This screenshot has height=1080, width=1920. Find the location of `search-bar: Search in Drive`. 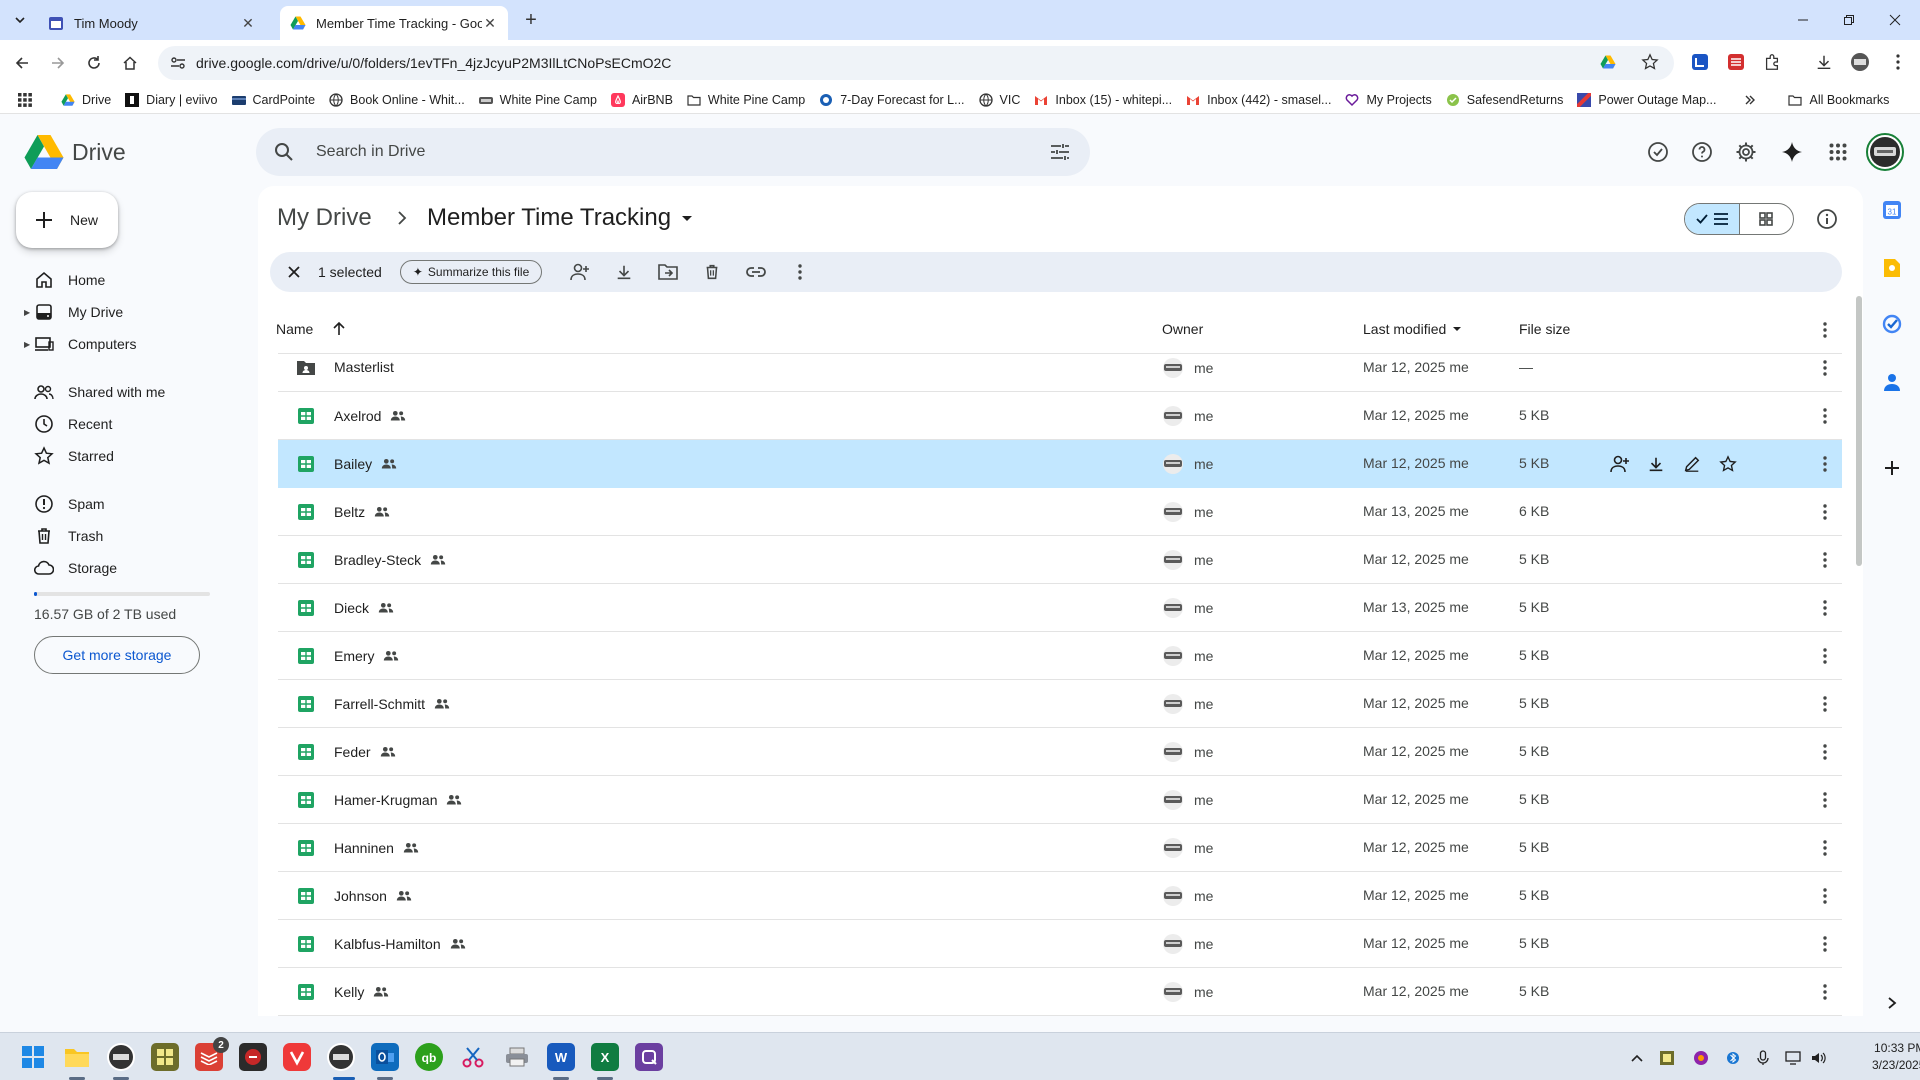

search-bar: Search in Drive is located at coordinates (673, 152).